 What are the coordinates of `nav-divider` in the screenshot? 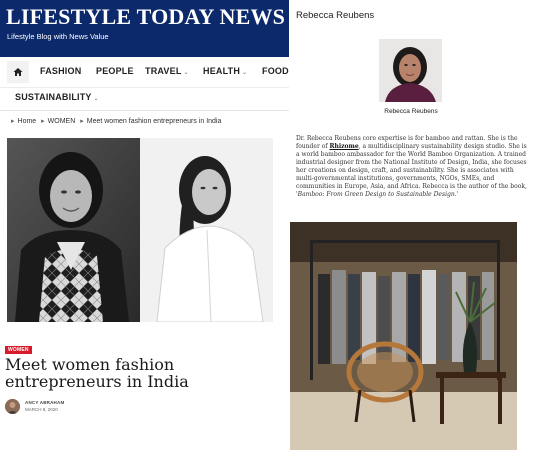 It's located at (144, 87).